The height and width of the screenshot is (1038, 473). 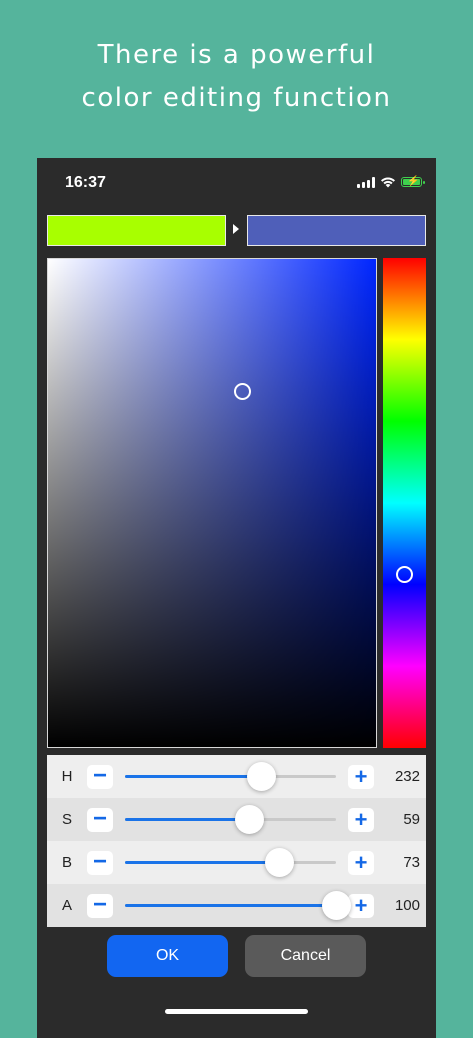 What do you see at coordinates (66, 819) in the screenshot?
I see `slider-label: S` at bounding box center [66, 819].